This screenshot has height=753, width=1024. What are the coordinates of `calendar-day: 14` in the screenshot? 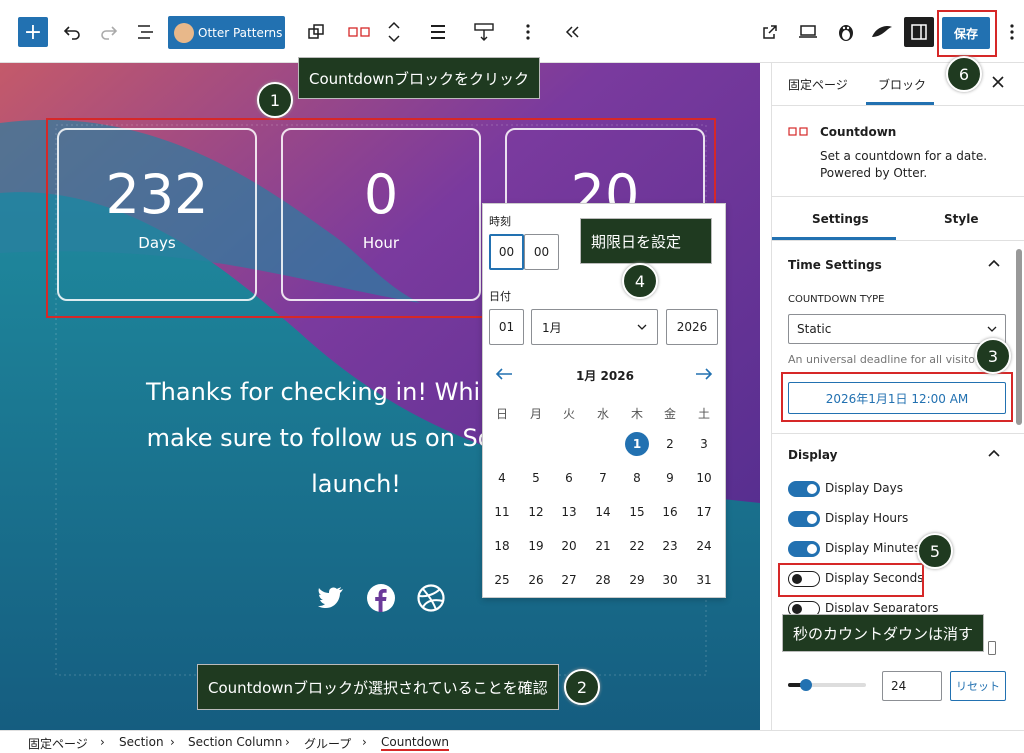 It's located at (603, 512).